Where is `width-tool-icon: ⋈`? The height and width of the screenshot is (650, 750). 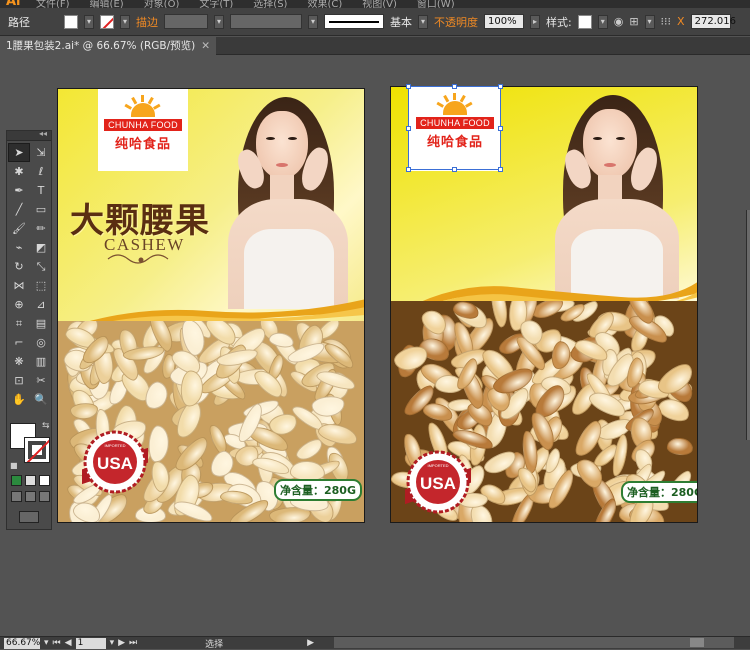 width-tool-icon: ⋈ is located at coordinates (19, 285).